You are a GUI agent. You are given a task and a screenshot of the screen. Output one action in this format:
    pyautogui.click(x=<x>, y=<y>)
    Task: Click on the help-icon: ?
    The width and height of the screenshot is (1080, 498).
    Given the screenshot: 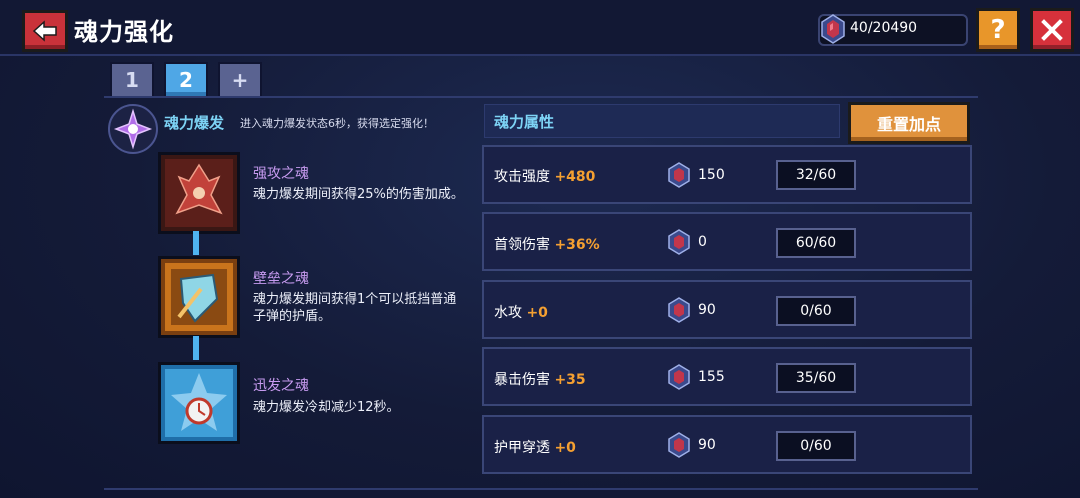 What is the action you would take?
    pyautogui.click(x=998, y=30)
    